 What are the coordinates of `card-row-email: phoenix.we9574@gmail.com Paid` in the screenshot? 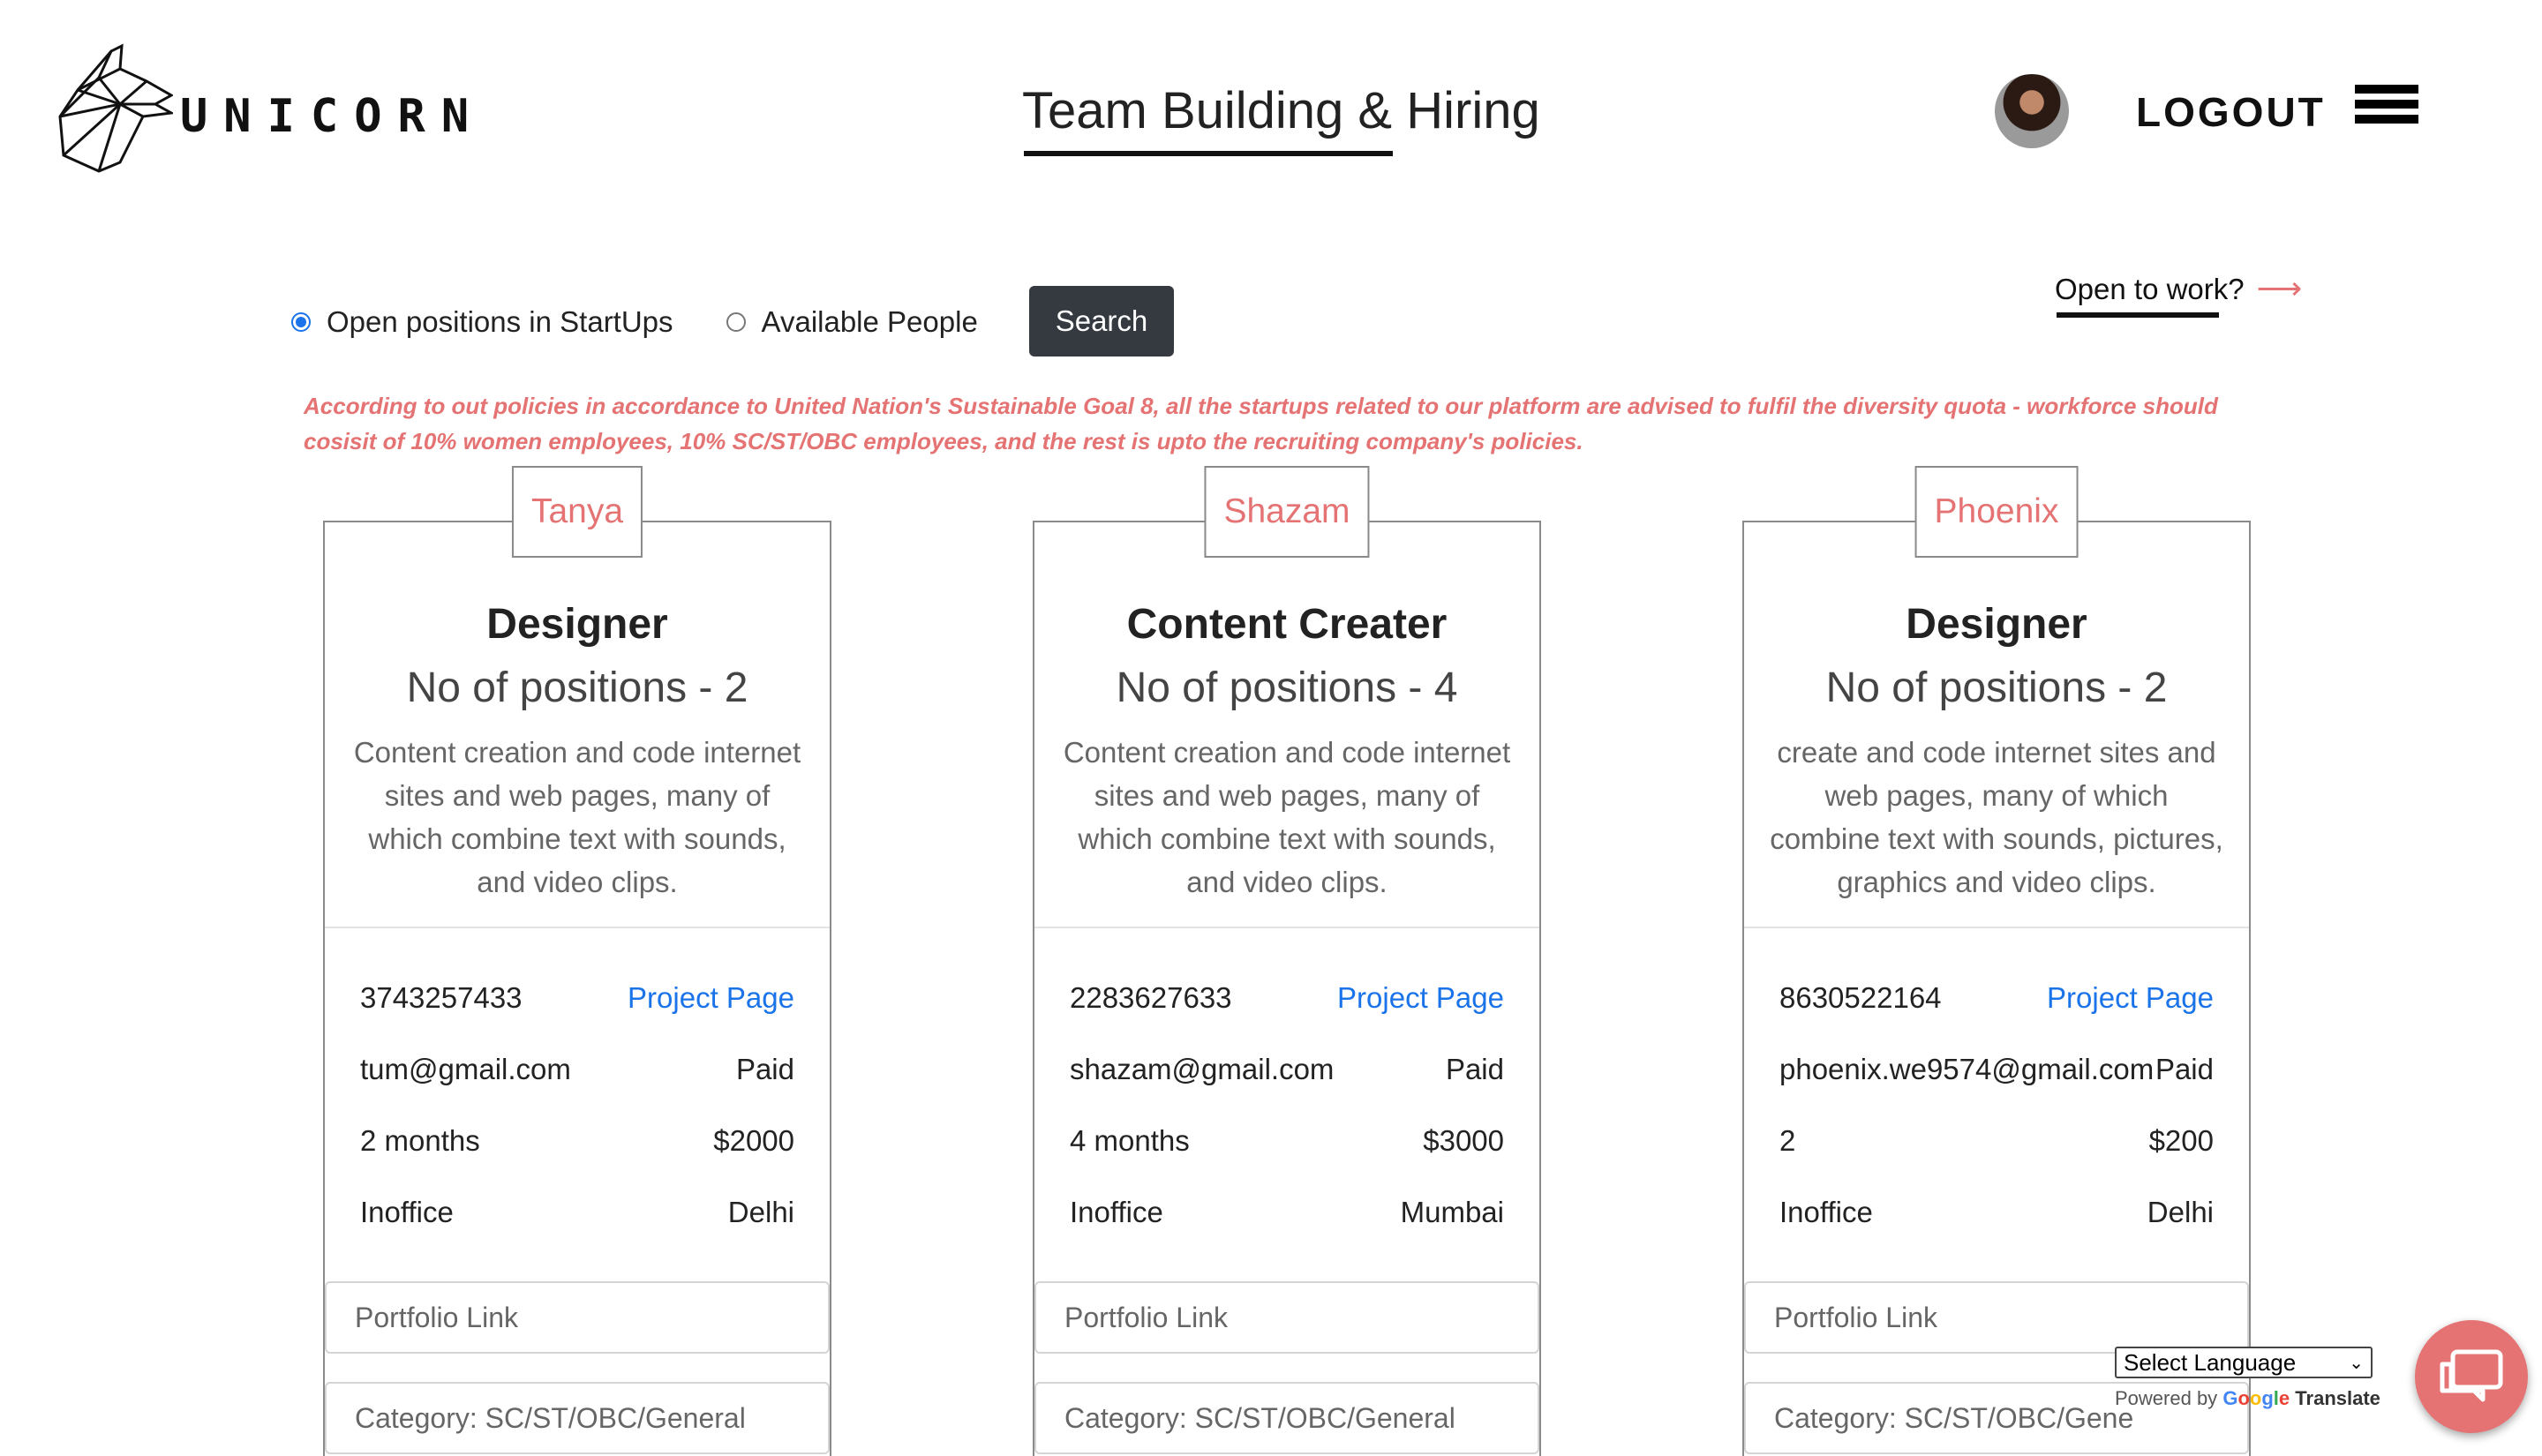 It's located at (1996, 1069).